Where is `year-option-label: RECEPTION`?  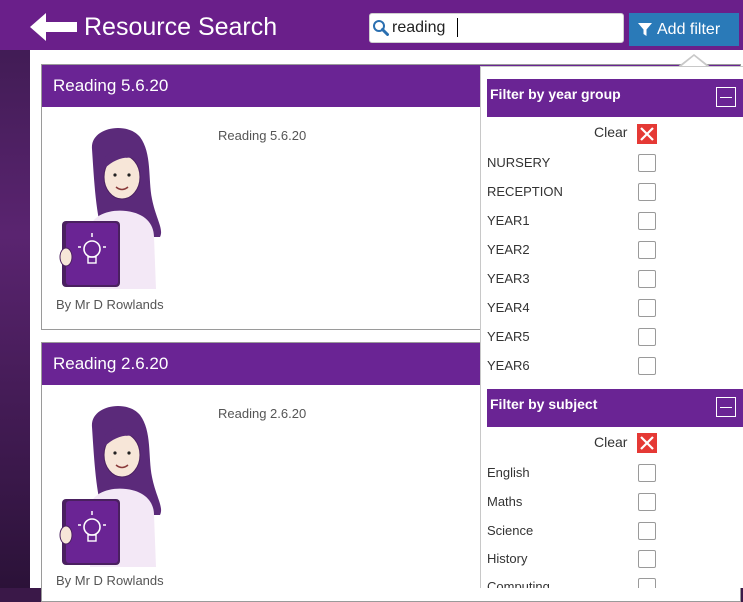 year-option-label: RECEPTION is located at coordinates (525, 191).